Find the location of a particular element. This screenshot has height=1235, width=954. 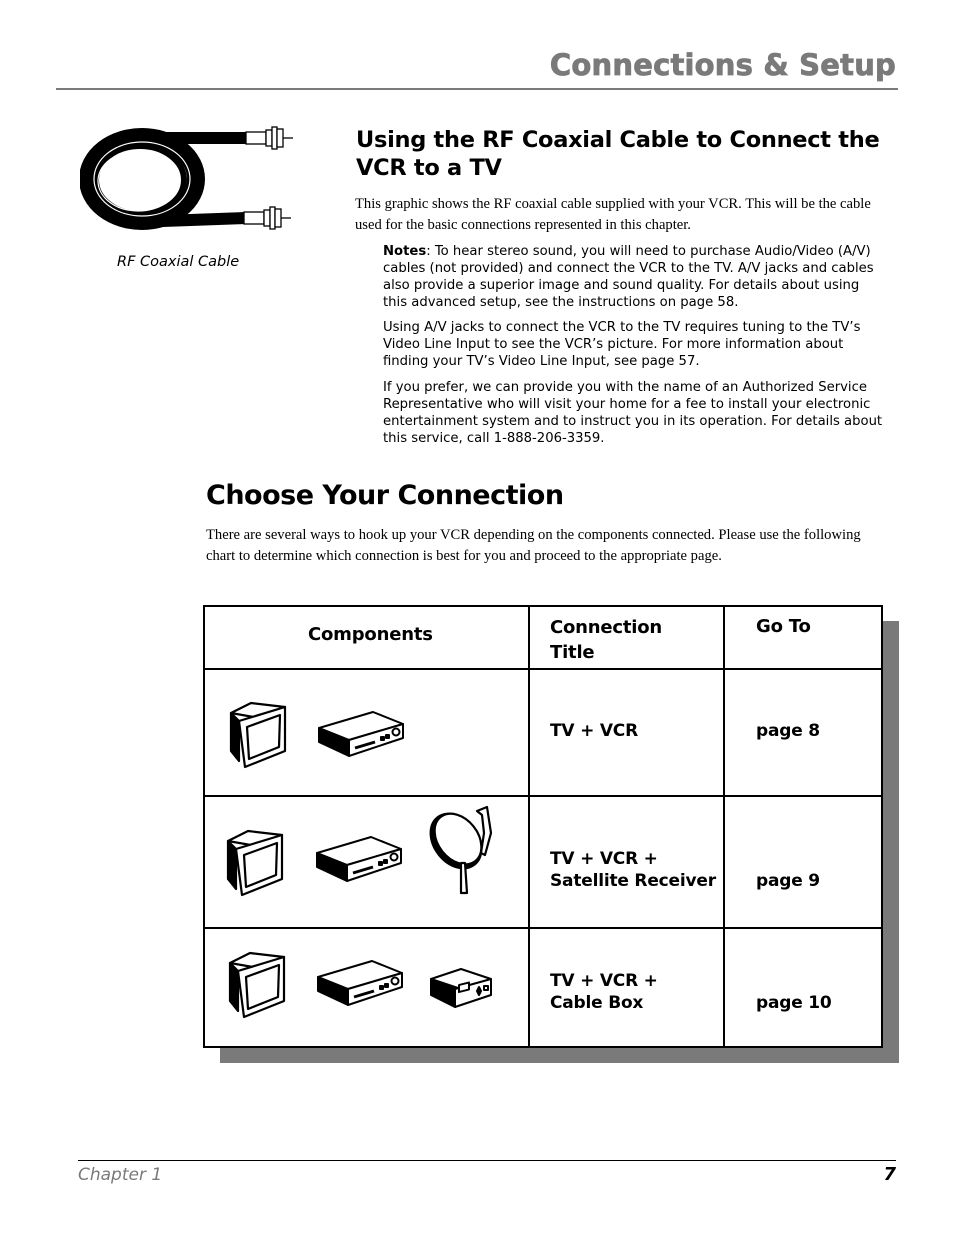

header-divider is located at coordinates (477, 89).